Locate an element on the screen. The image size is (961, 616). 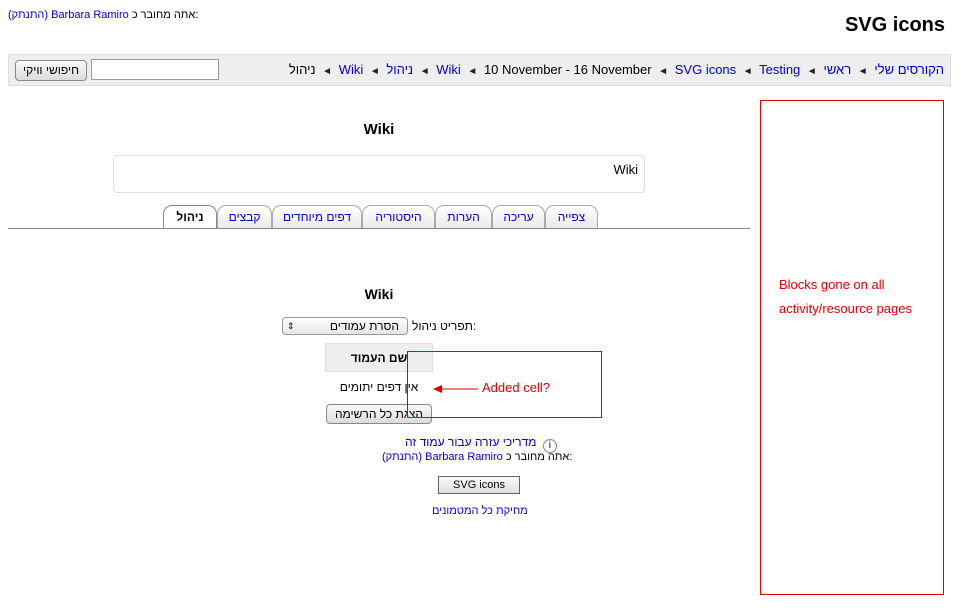
tab-admin: ניהול is located at coordinates (190, 217).